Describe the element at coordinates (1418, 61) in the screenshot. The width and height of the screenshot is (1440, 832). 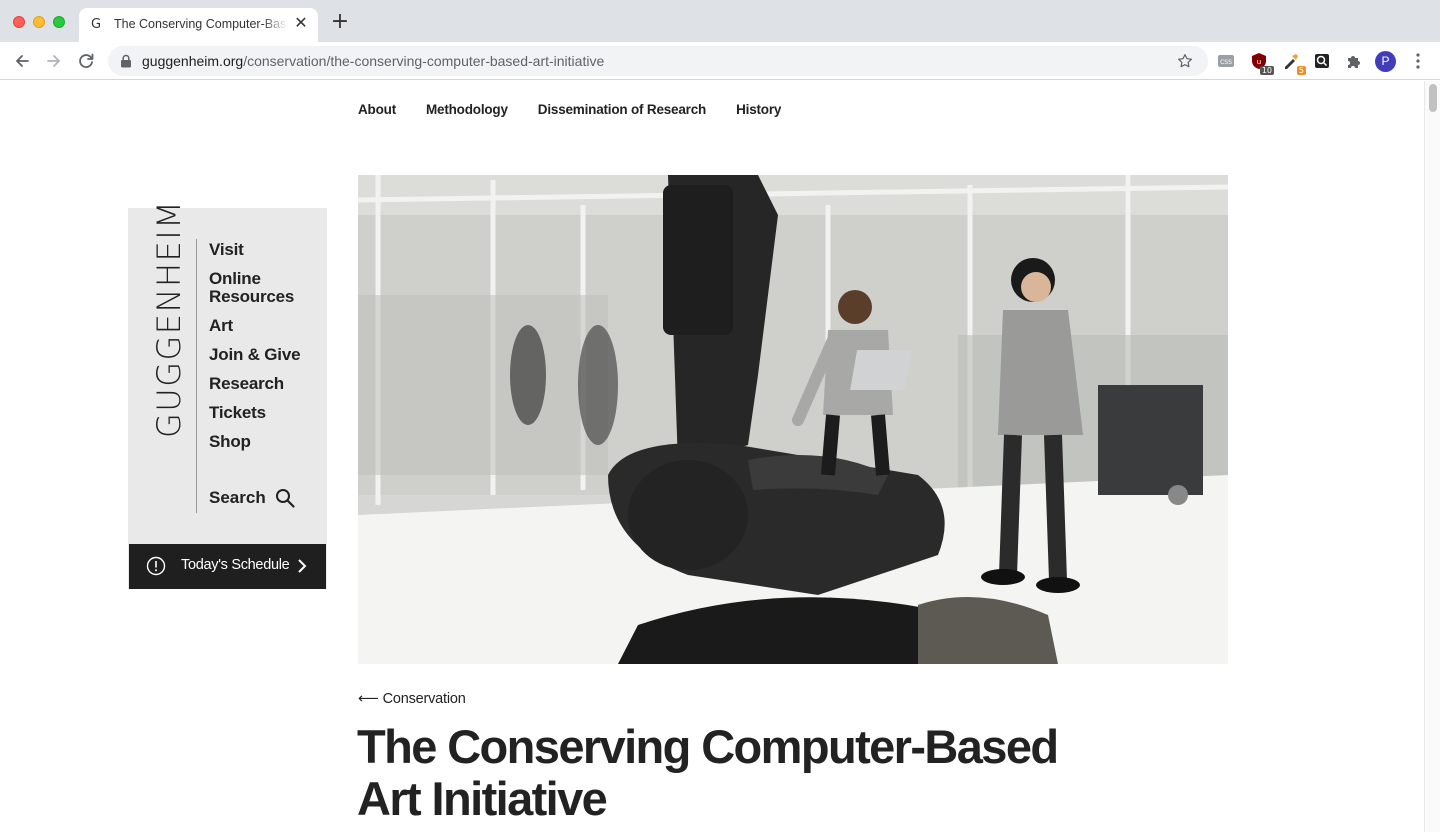
I see `browser-menu-icon` at that location.